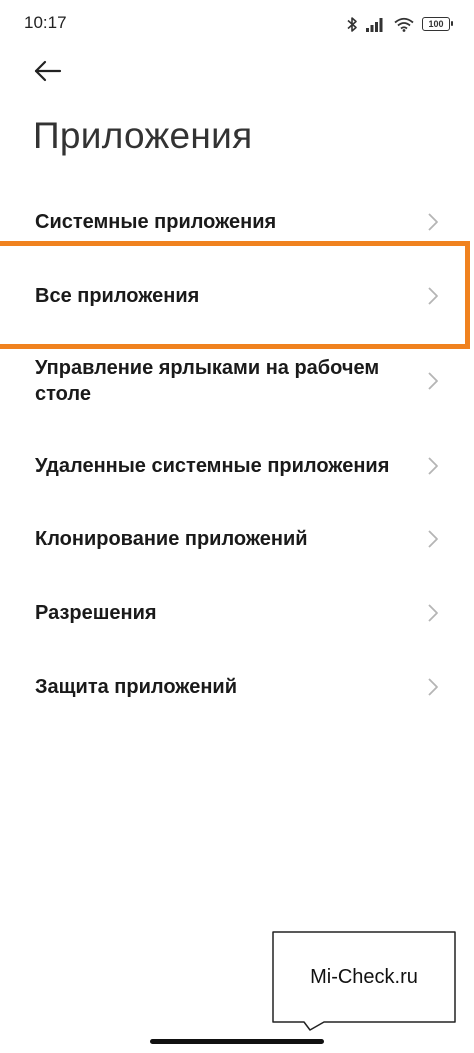 The image size is (474, 1053). I want to click on list-item-app-lock: Защита приложений, so click(237, 688).